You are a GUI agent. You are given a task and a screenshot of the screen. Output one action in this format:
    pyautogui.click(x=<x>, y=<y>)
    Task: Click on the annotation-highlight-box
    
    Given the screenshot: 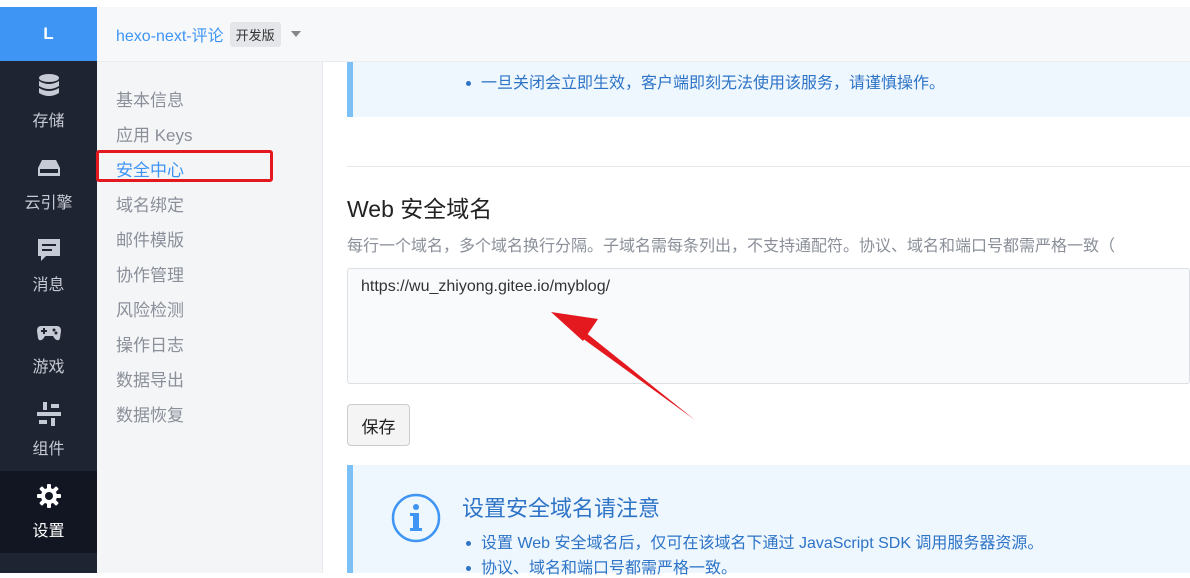 What is the action you would take?
    pyautogui.click(x=184, y=166)
    